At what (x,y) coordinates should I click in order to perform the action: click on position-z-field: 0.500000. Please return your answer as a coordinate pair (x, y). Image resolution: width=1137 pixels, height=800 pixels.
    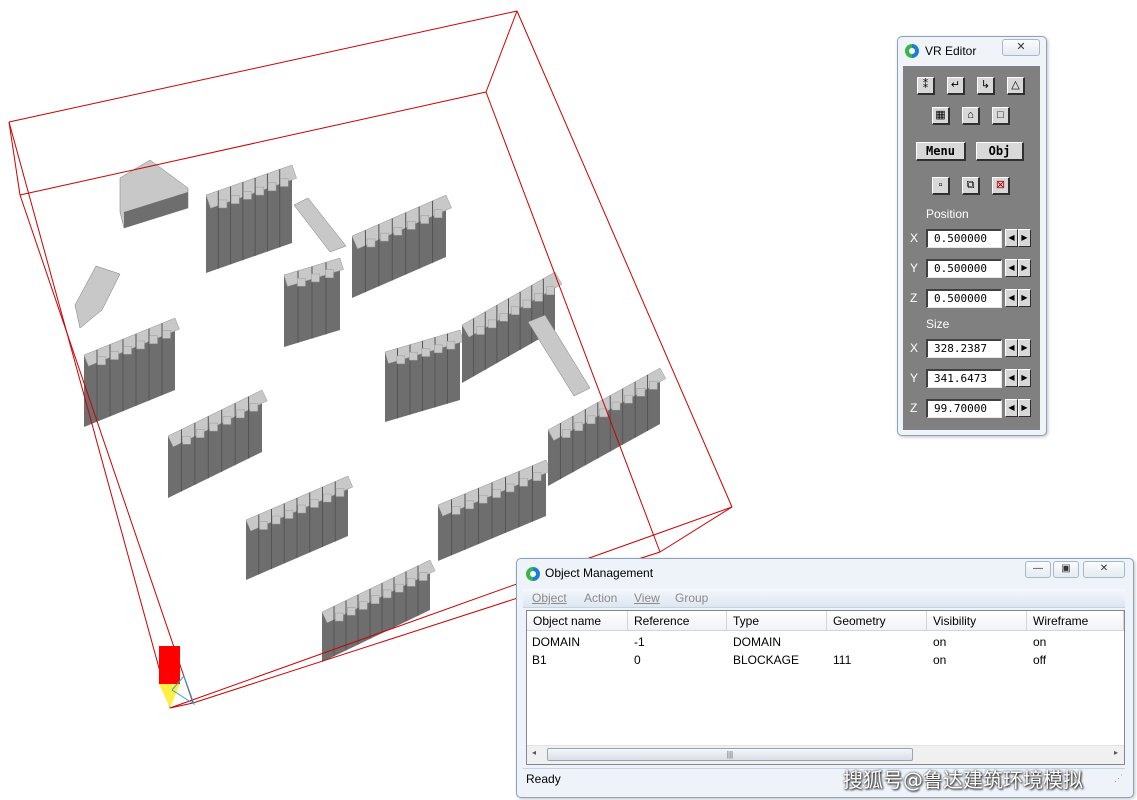
    Looking at the image, I should click on (964, 298).